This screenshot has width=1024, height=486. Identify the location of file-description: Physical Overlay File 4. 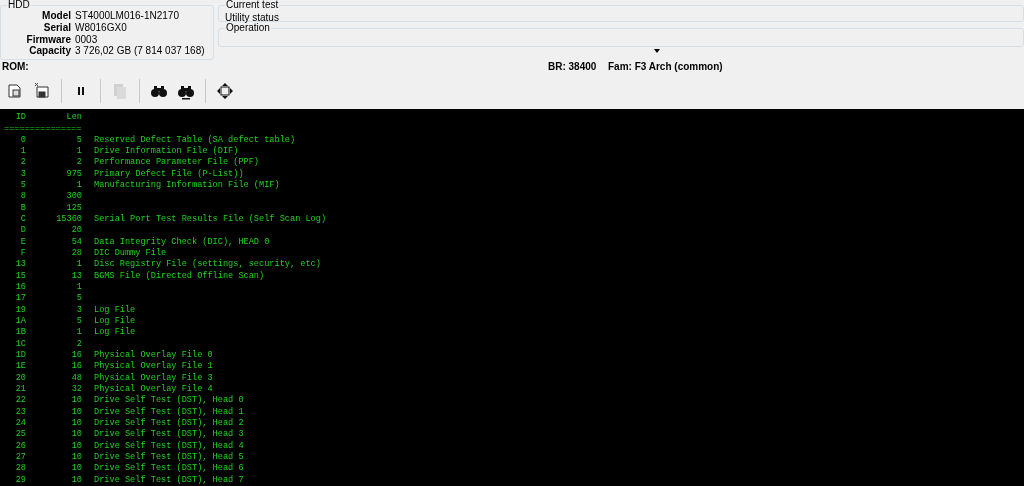
(153, 389).